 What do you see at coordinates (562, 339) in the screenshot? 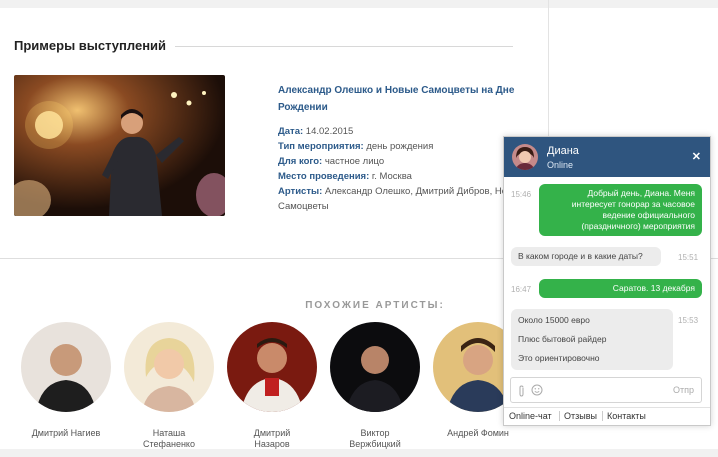
I see `message-line: Плюс бытовой райдер` at bounding box center [562, 339].